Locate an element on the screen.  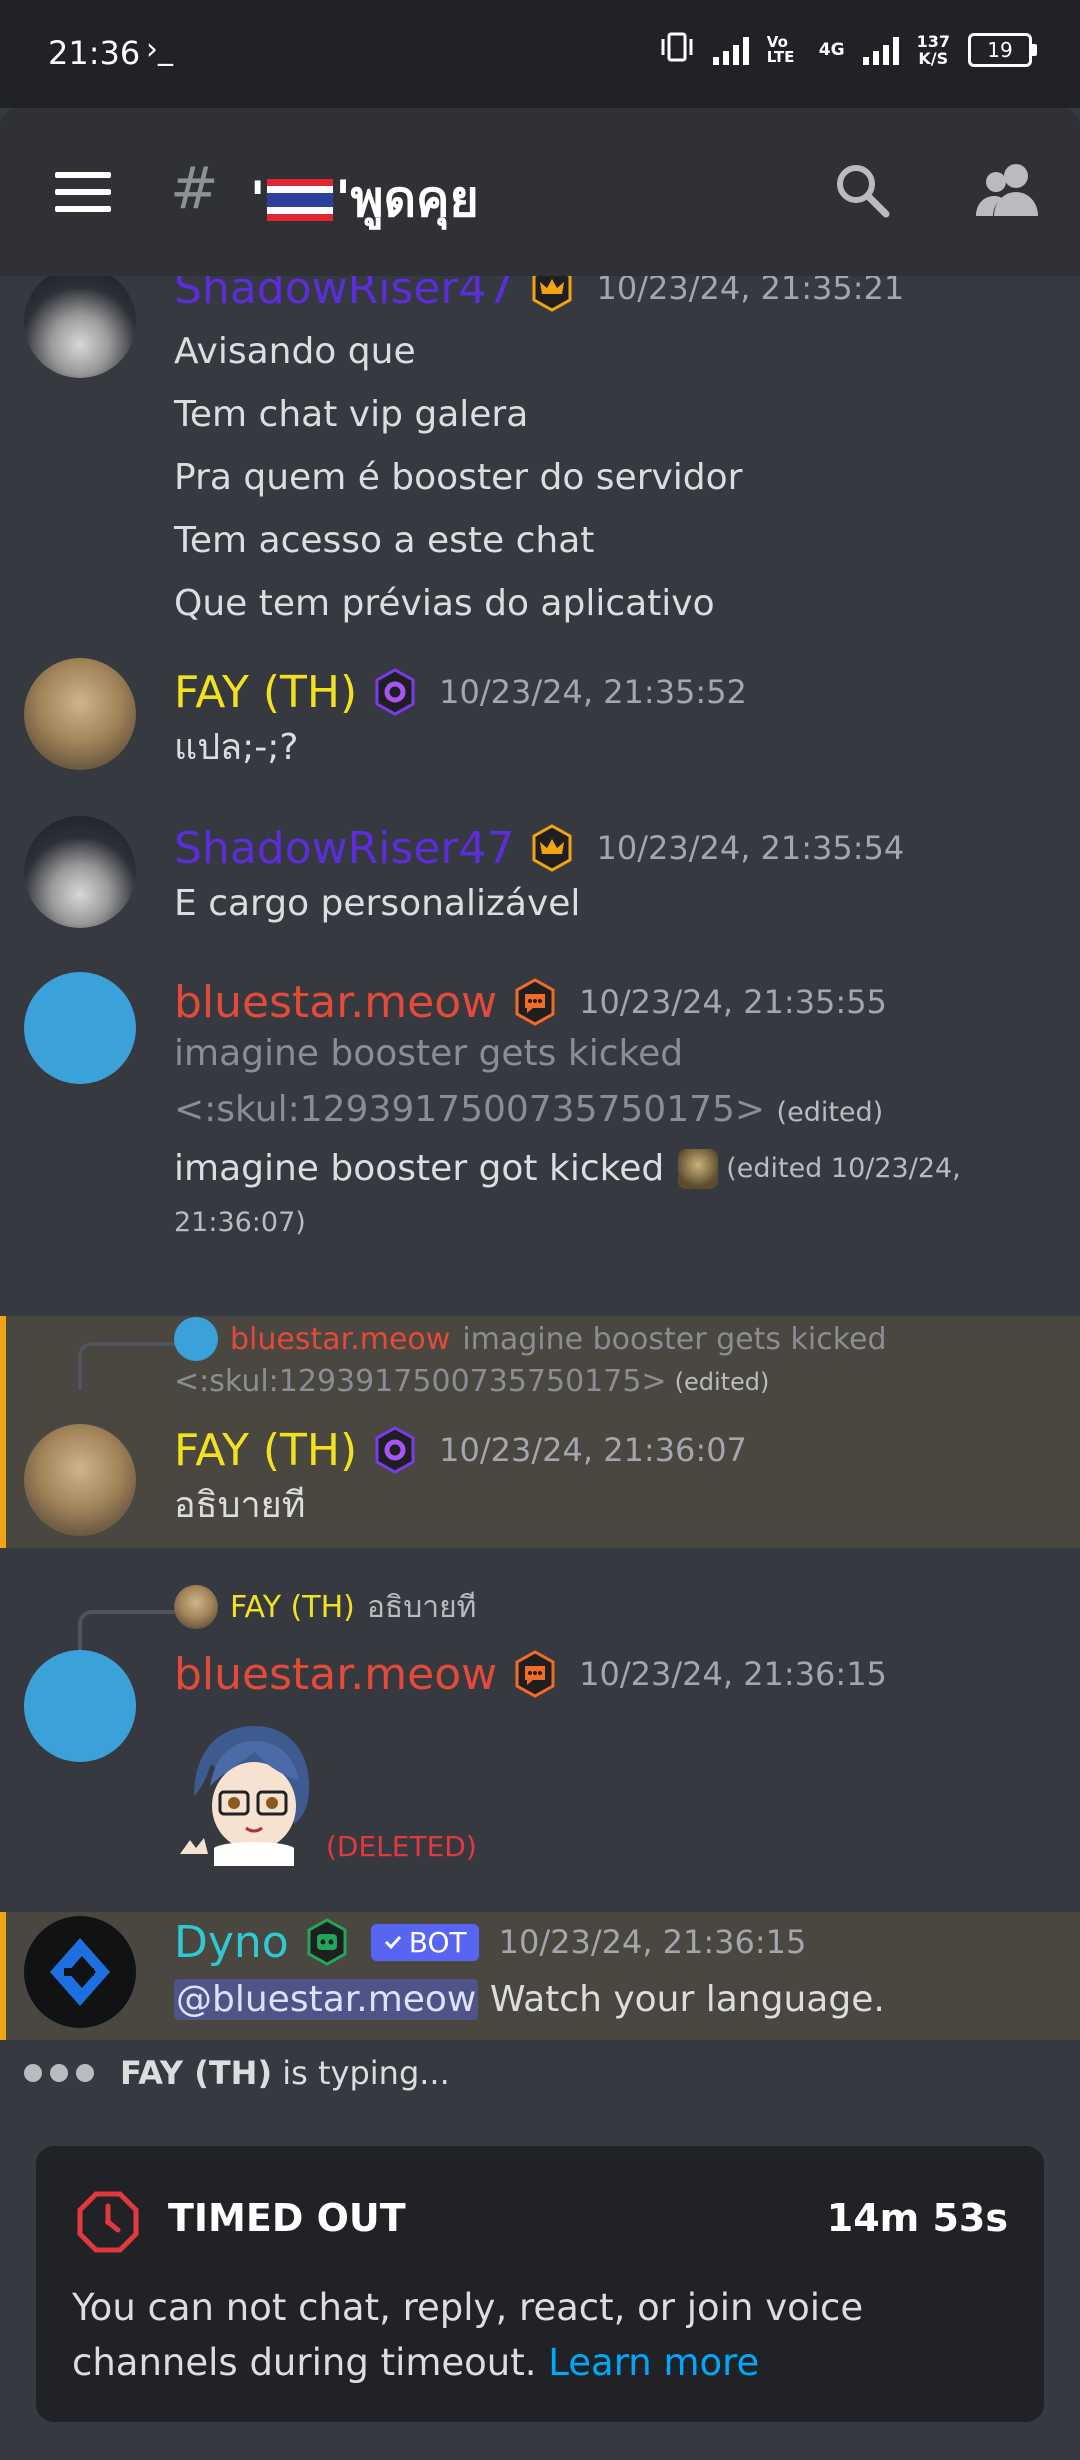
edit-history-line: imagine booster gets kicked is located at coordinates (429, 1053).